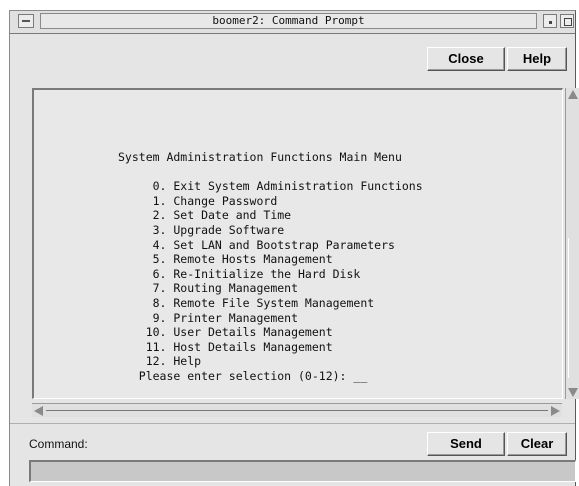  What do you see at coordinates (573, 94) in the screenshot?
I see `scroll-up-arrow-icon` at bounding box center [573, 94].